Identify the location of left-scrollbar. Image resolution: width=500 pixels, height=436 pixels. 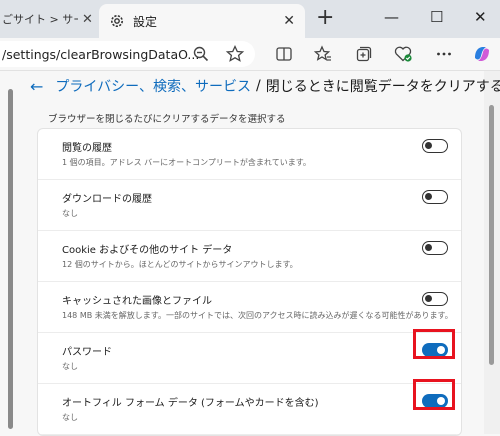
(10, 259).